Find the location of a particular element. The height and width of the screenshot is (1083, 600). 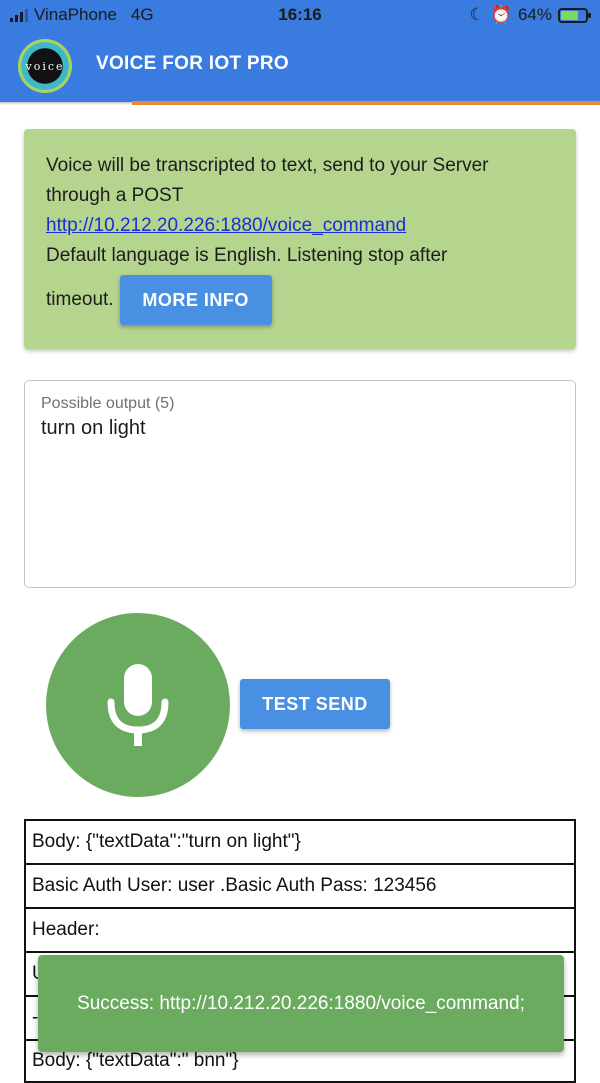

app-title: VOICE FOR IOT PRO is located at coordinates (193, 63).